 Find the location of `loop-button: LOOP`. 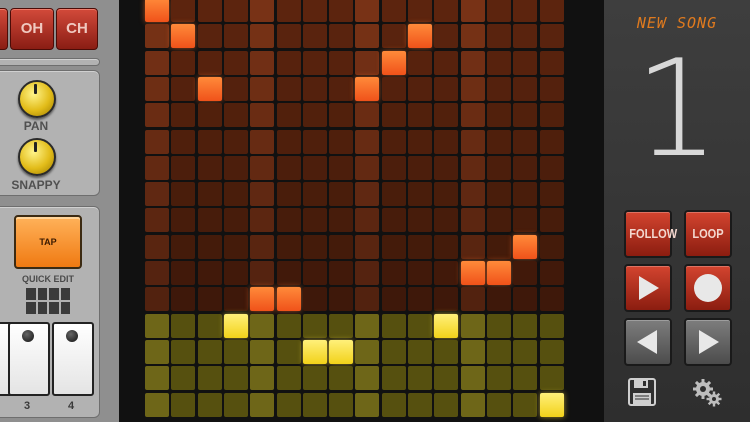

loop-button: LOOP is located at coordinates (708, 234).